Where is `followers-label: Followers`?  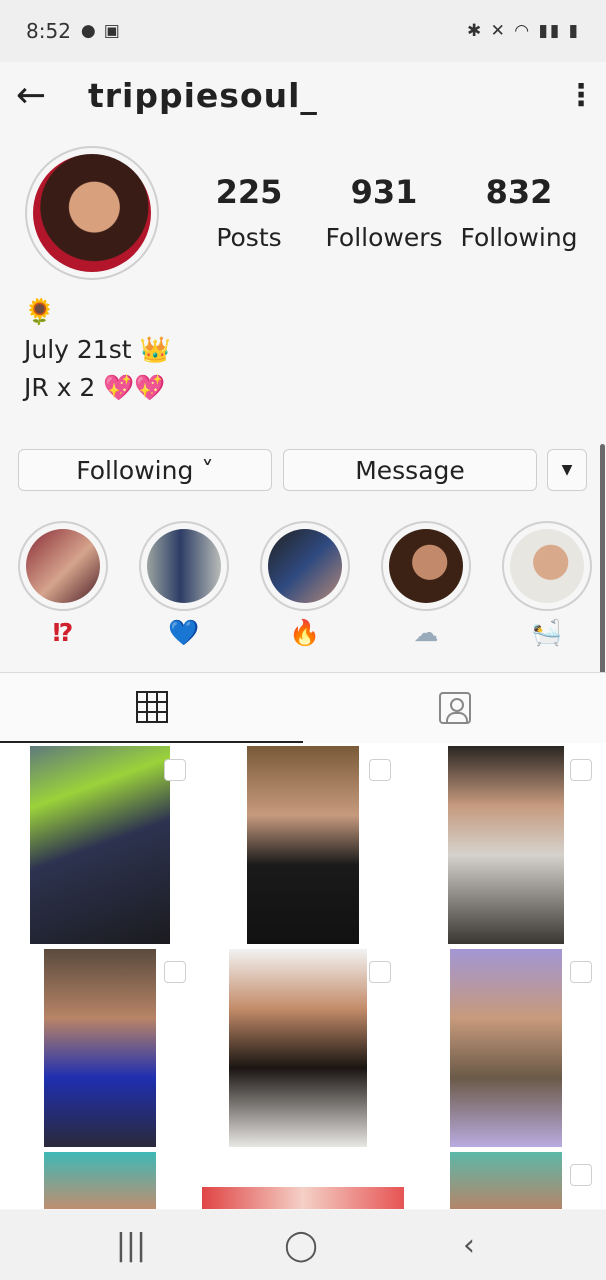
followers-label: Followers is located at coordinates (384, 237).